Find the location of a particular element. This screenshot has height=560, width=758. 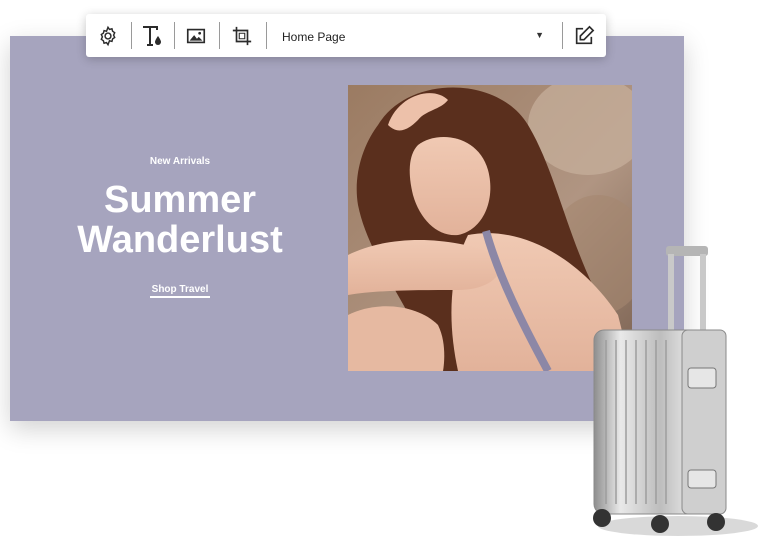

gear-icon is located at coordinates (108, 36).